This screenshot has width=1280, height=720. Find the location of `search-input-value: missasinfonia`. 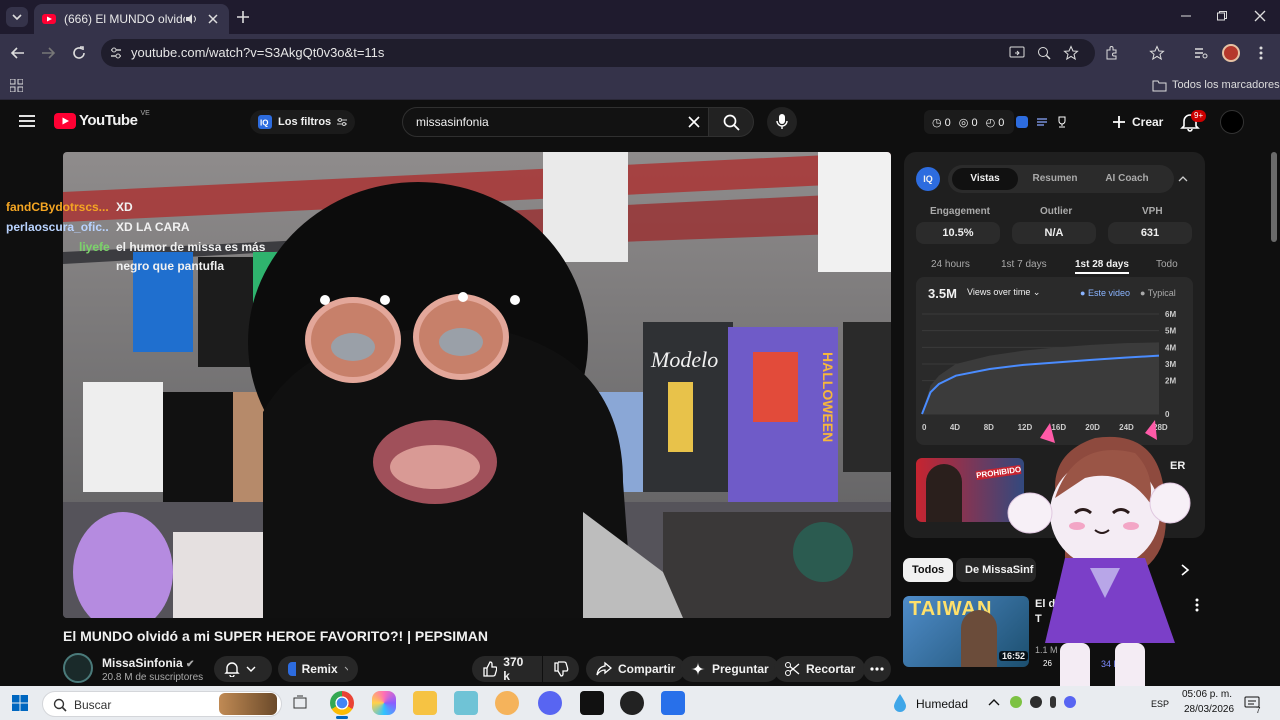

search-input-value: missasinfonia is located at coordinates (452, 122).